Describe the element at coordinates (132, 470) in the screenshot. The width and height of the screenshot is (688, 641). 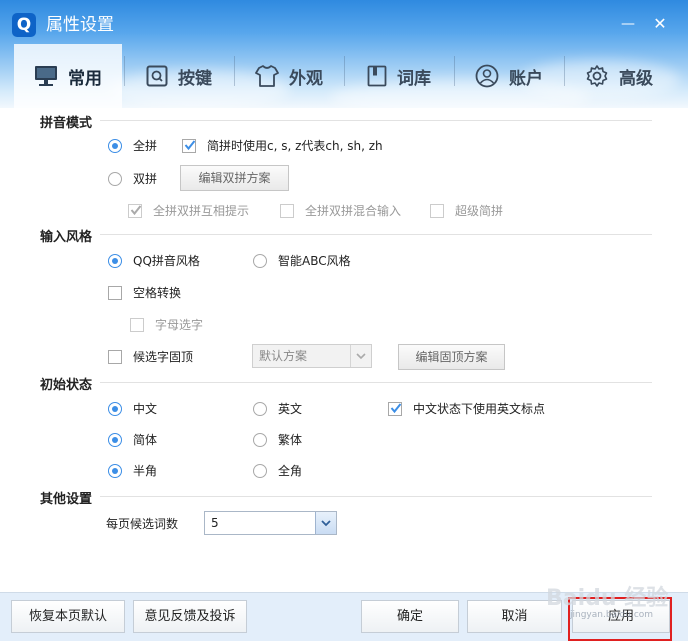
I see `radio-half-width: 半角` at that location.